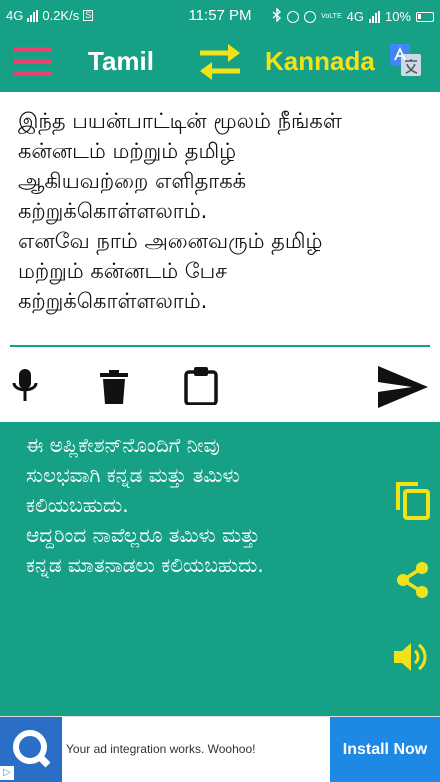 The height and width of the screenshot is (782, 440). I want to click on volume-icon, so click(412, 657).